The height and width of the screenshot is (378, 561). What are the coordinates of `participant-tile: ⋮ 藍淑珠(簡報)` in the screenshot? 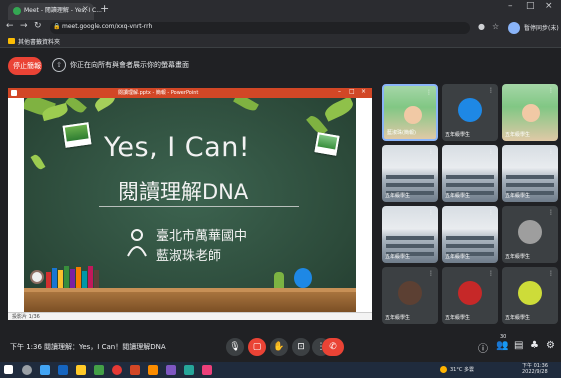 It's located at (410, 112).